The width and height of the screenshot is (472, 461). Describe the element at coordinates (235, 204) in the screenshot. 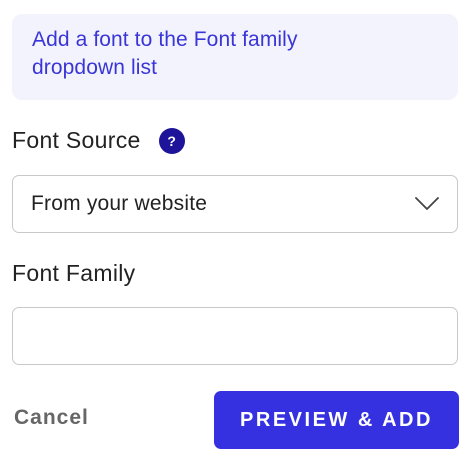

I see `font-source-select: From your website` at that location.